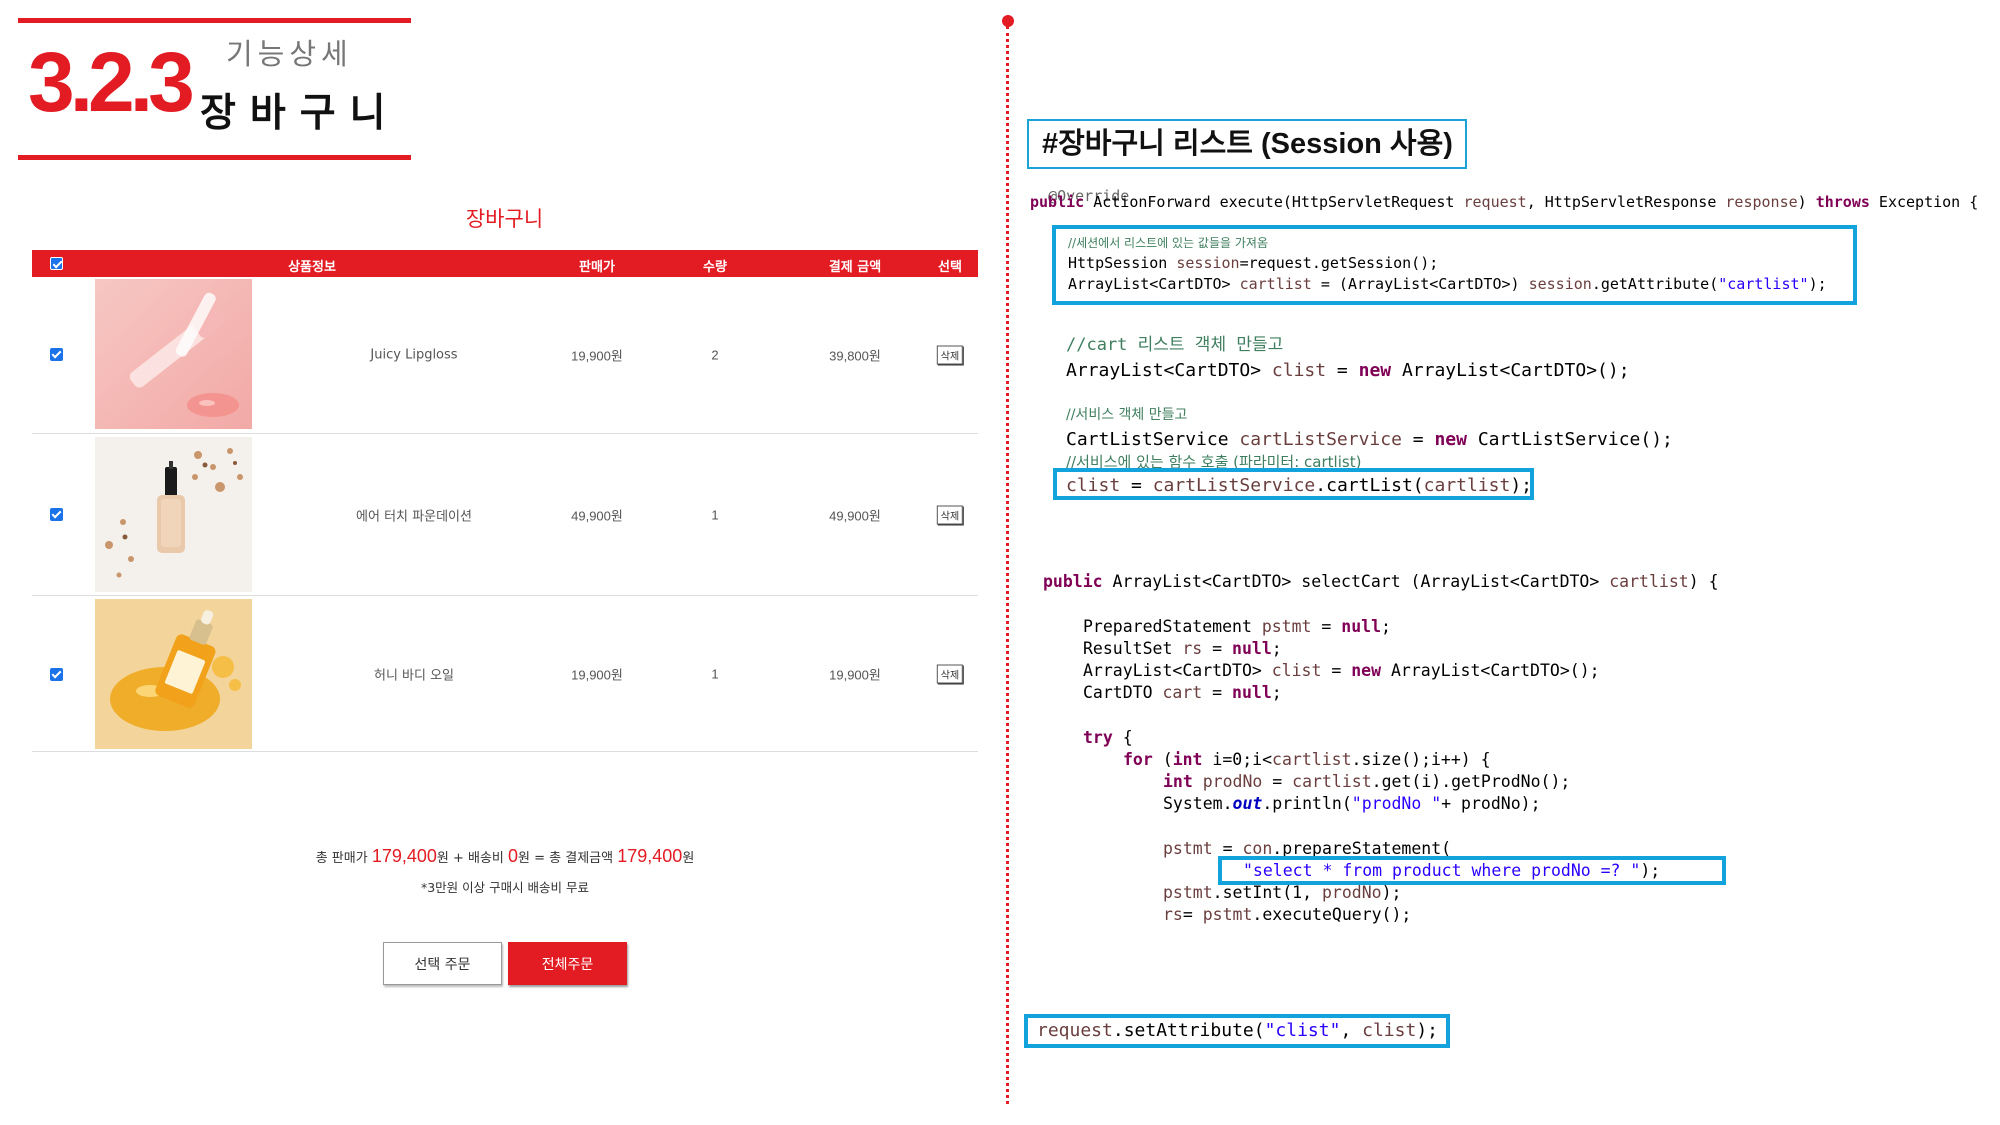 Image resolution: width=2000 pixels, height=1125 pixels. I want to click on order-all-button: 전체주문, so click(567, 963).